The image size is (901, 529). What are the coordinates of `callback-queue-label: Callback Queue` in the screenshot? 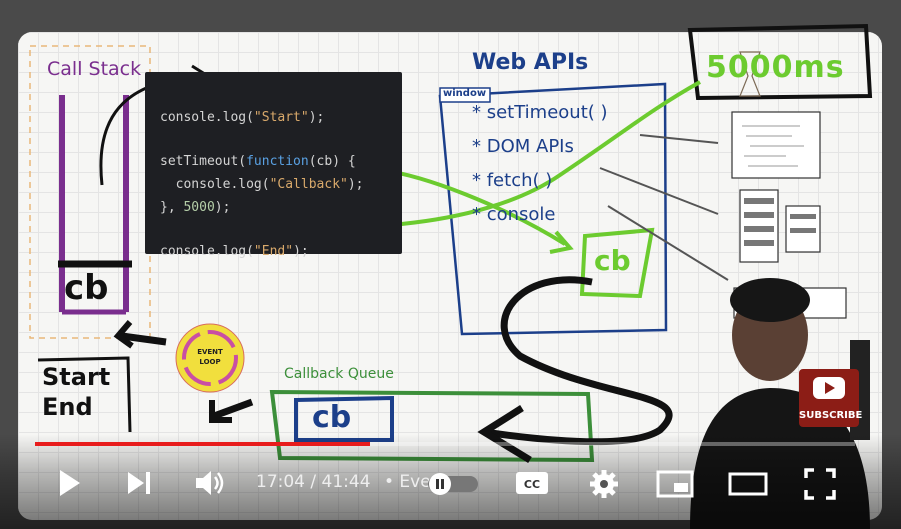 It's located at (339, 374).